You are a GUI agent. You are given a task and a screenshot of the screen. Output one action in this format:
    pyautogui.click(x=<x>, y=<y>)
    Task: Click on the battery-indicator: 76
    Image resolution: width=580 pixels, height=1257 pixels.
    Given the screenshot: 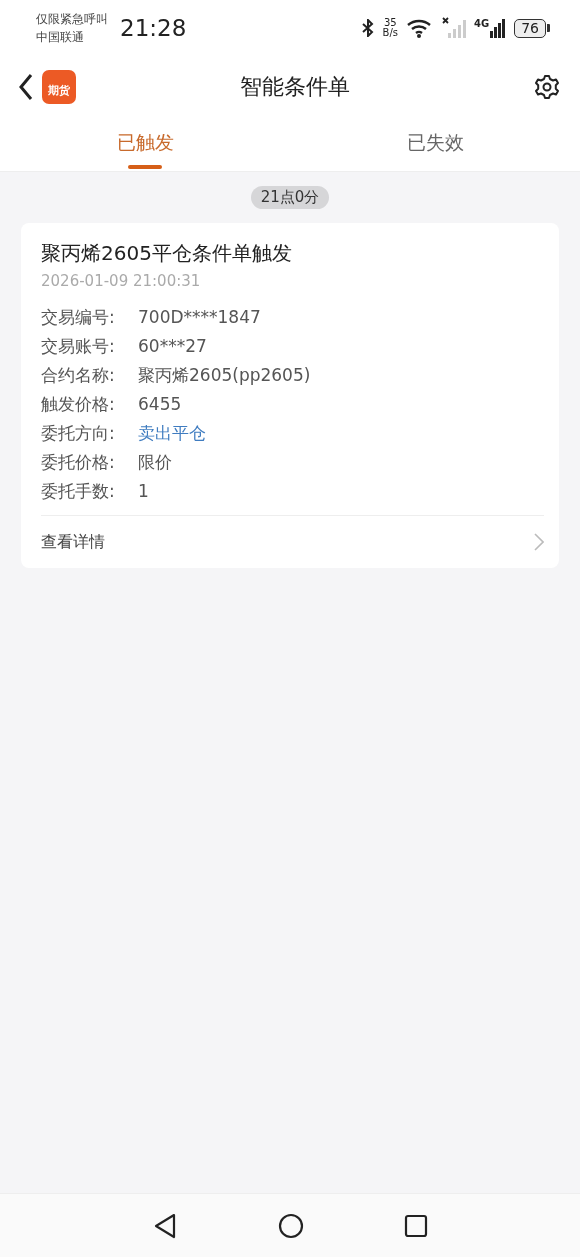 What is the action you would take?
    pyautogui.click(x=532, y=28)
    